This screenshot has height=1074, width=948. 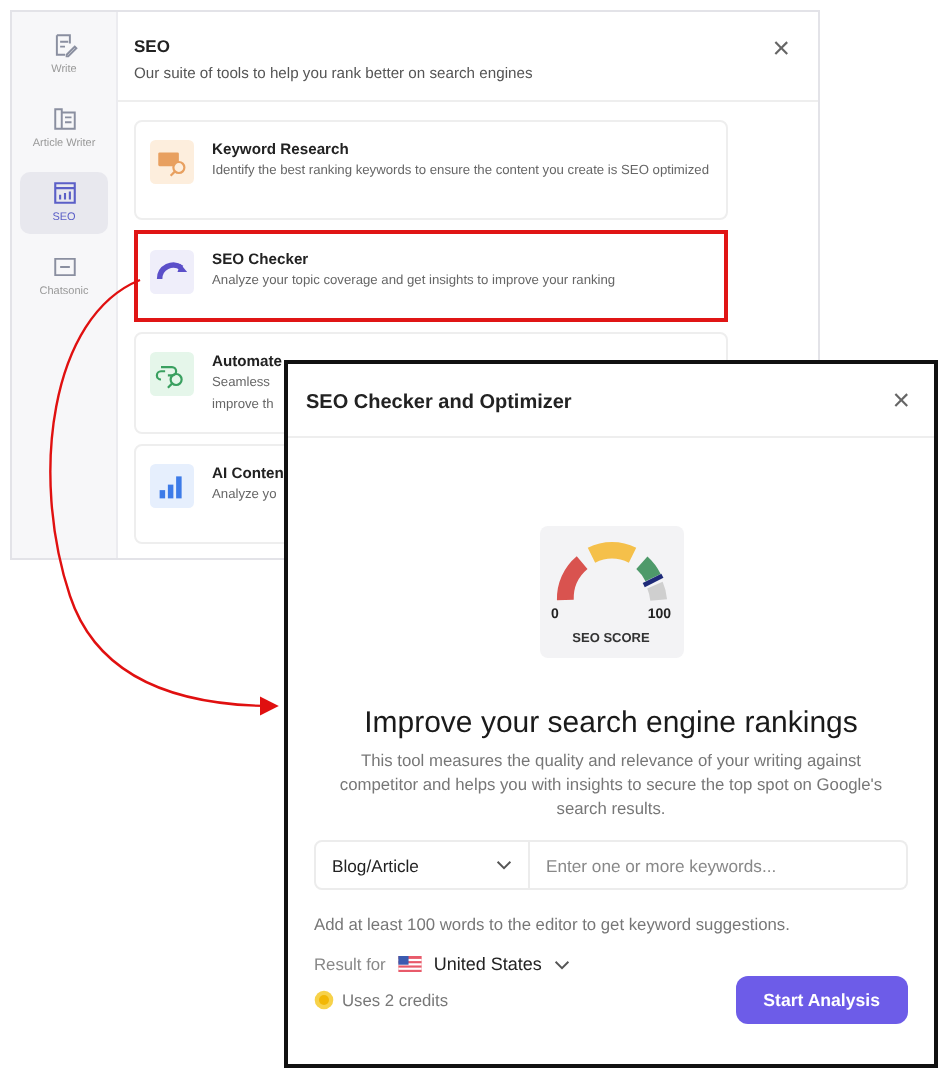 What do you see at coordinates (396, 1000) in the screenshot?
I see `credits-text: Uses 2 credits` at bounding box center [396, 1000].